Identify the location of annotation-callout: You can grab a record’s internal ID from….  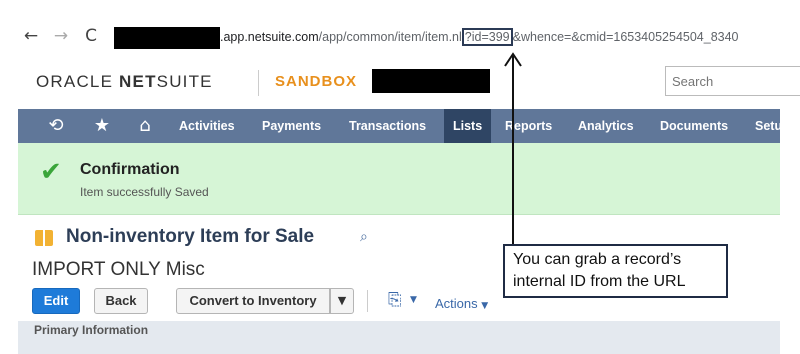
(615, 271).